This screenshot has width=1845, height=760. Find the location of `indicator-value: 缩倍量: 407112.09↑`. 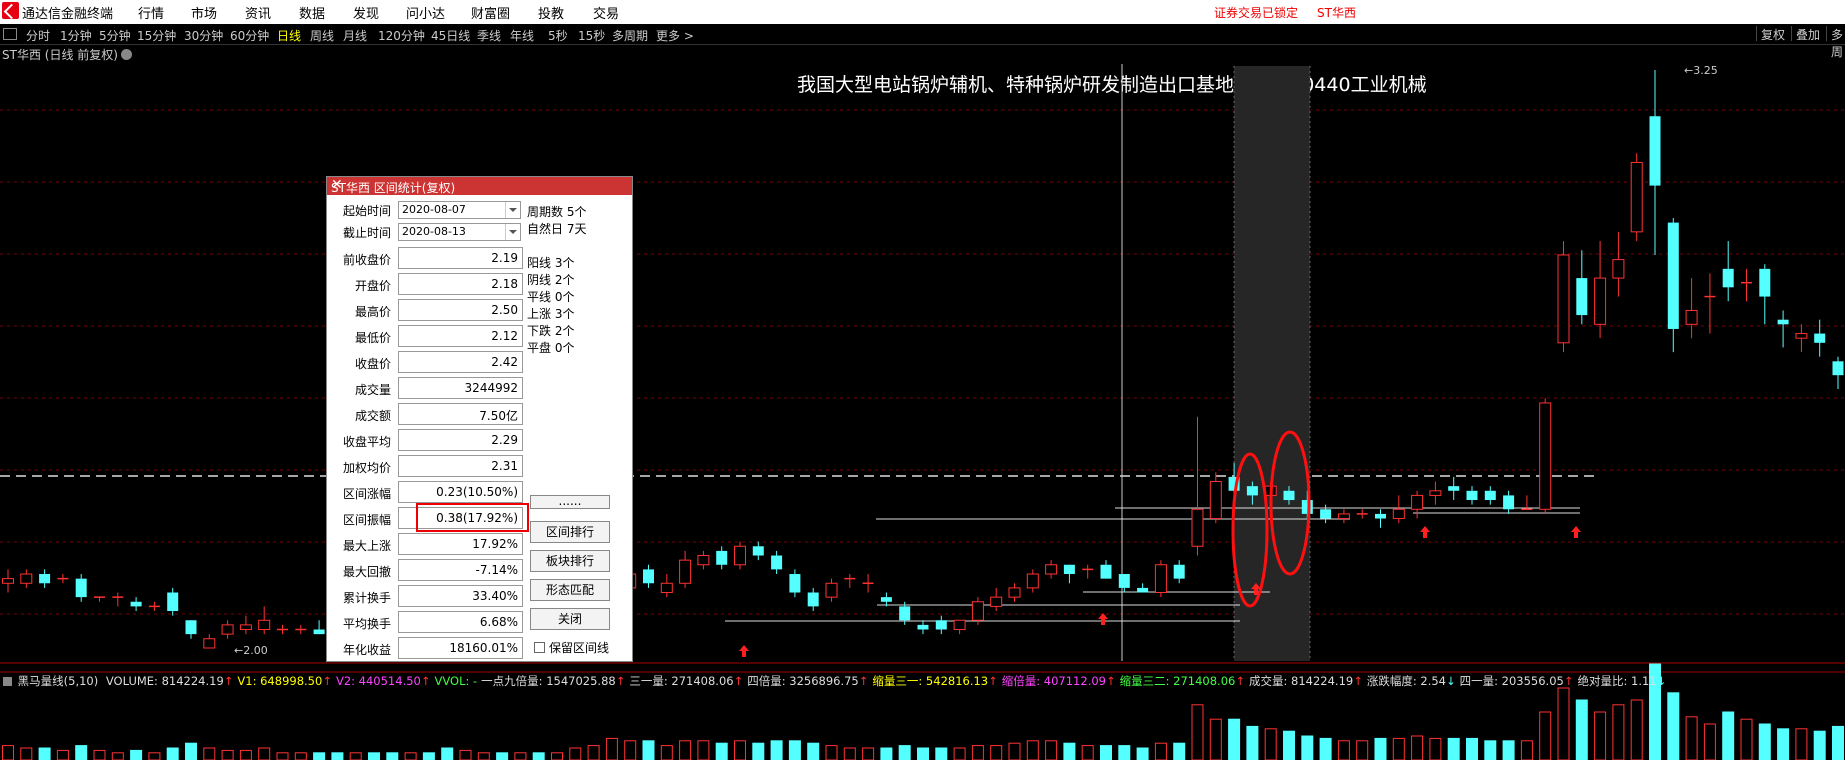

indicator-value: 缩倍量: 407112.09↑ is located at coordinates (1058, 681).